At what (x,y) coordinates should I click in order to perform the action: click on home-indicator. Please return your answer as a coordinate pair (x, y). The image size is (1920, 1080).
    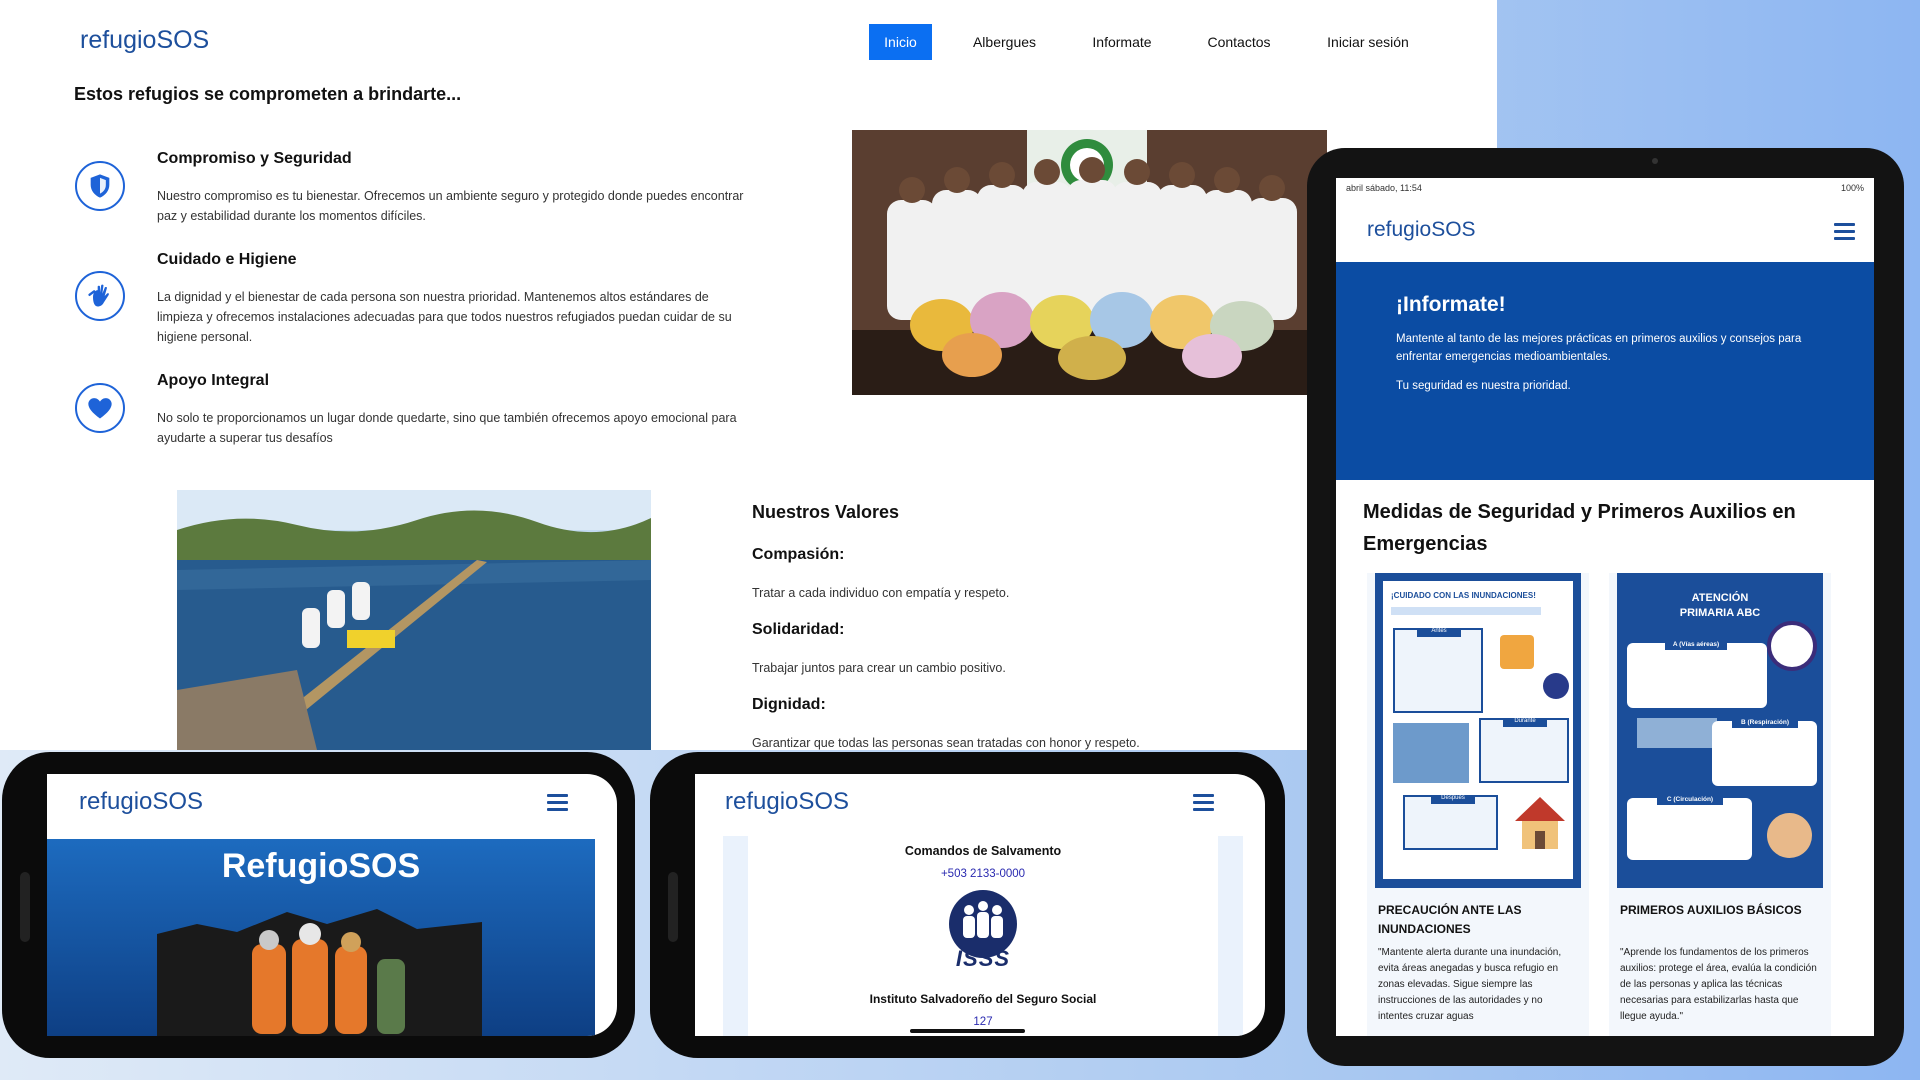
    Looking at the image, I should click on (967, 1031).